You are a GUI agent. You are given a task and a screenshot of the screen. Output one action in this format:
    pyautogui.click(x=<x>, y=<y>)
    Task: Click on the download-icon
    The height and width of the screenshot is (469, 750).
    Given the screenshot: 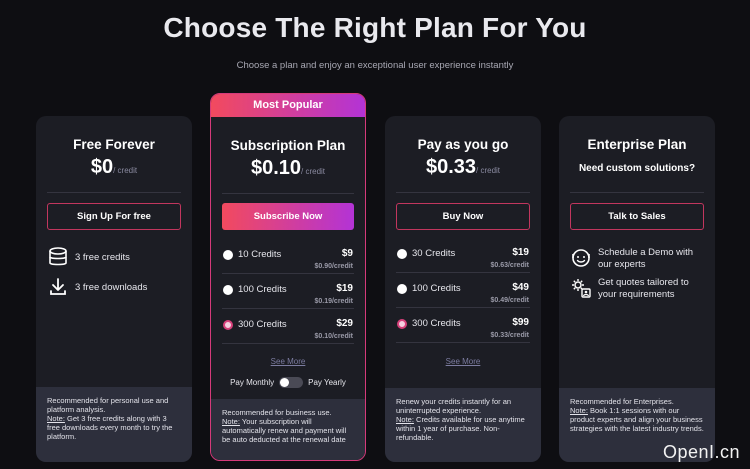 What is the action you would take?
    pyautogui.click(x=58, y=286)
    